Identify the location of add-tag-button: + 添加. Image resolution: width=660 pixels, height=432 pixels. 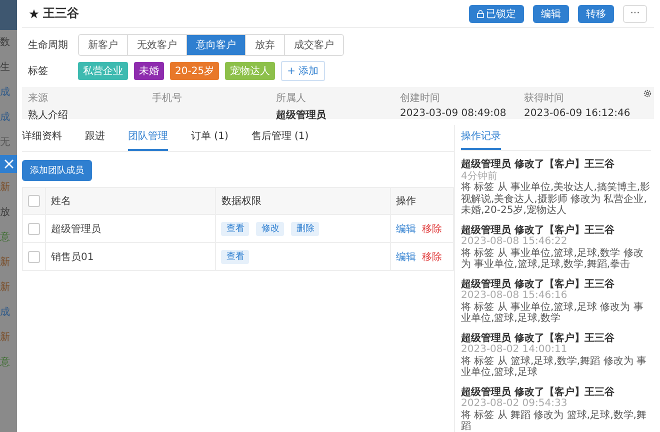
(303, 71).